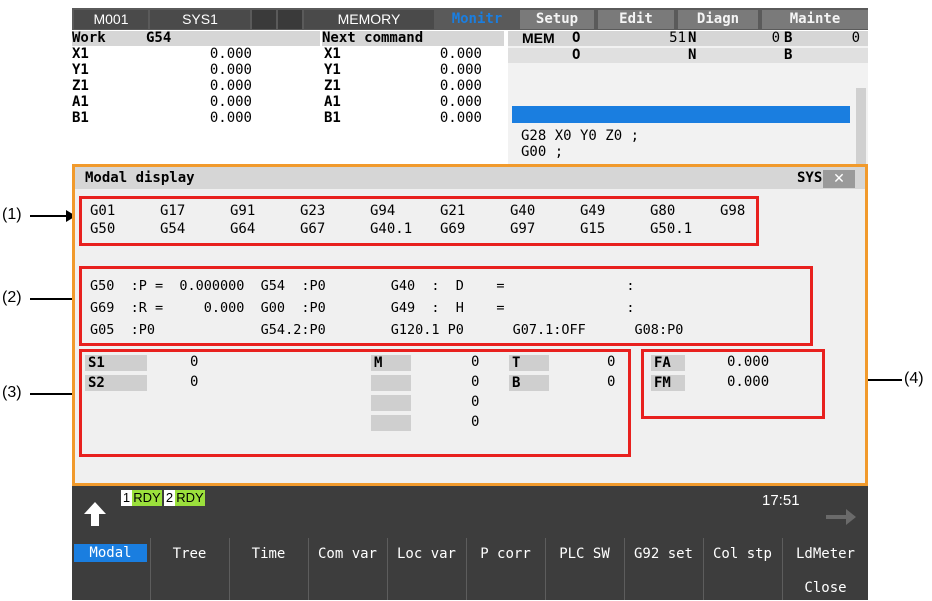  I want to click on tab-setup: Setup, so click(557, 19).